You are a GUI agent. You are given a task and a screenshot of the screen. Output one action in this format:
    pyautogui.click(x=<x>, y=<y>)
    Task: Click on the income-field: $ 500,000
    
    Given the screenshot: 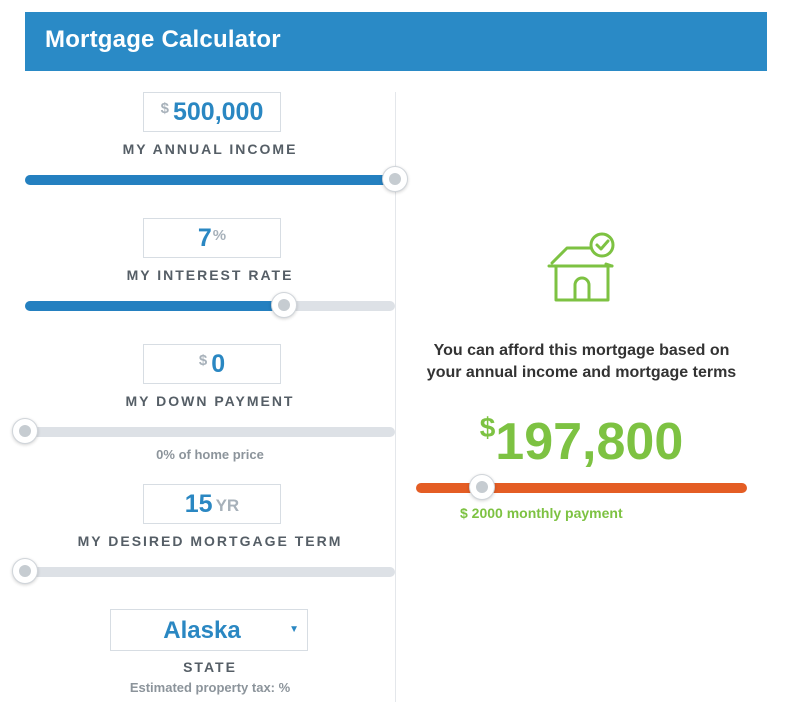 What is the action you would take?
    pyautogui.click(x=212, y=112)
    